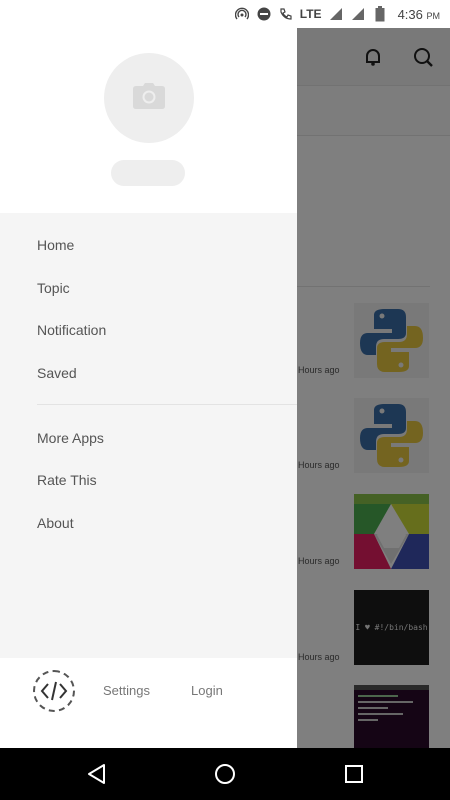 This screenshot has height=800, width=450. Describe the element at coordinates (97, 774) in the screenshot. I see `back-icon` at that location.